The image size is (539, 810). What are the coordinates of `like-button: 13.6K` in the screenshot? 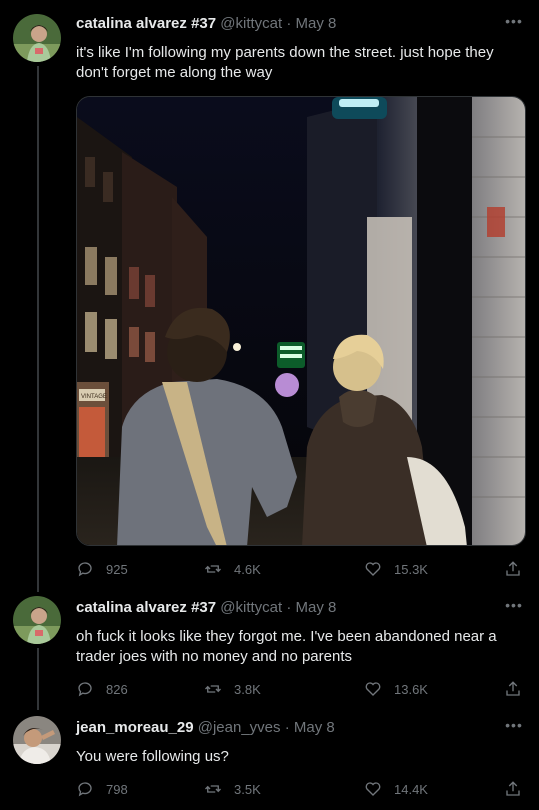 It's located at (396, 689).